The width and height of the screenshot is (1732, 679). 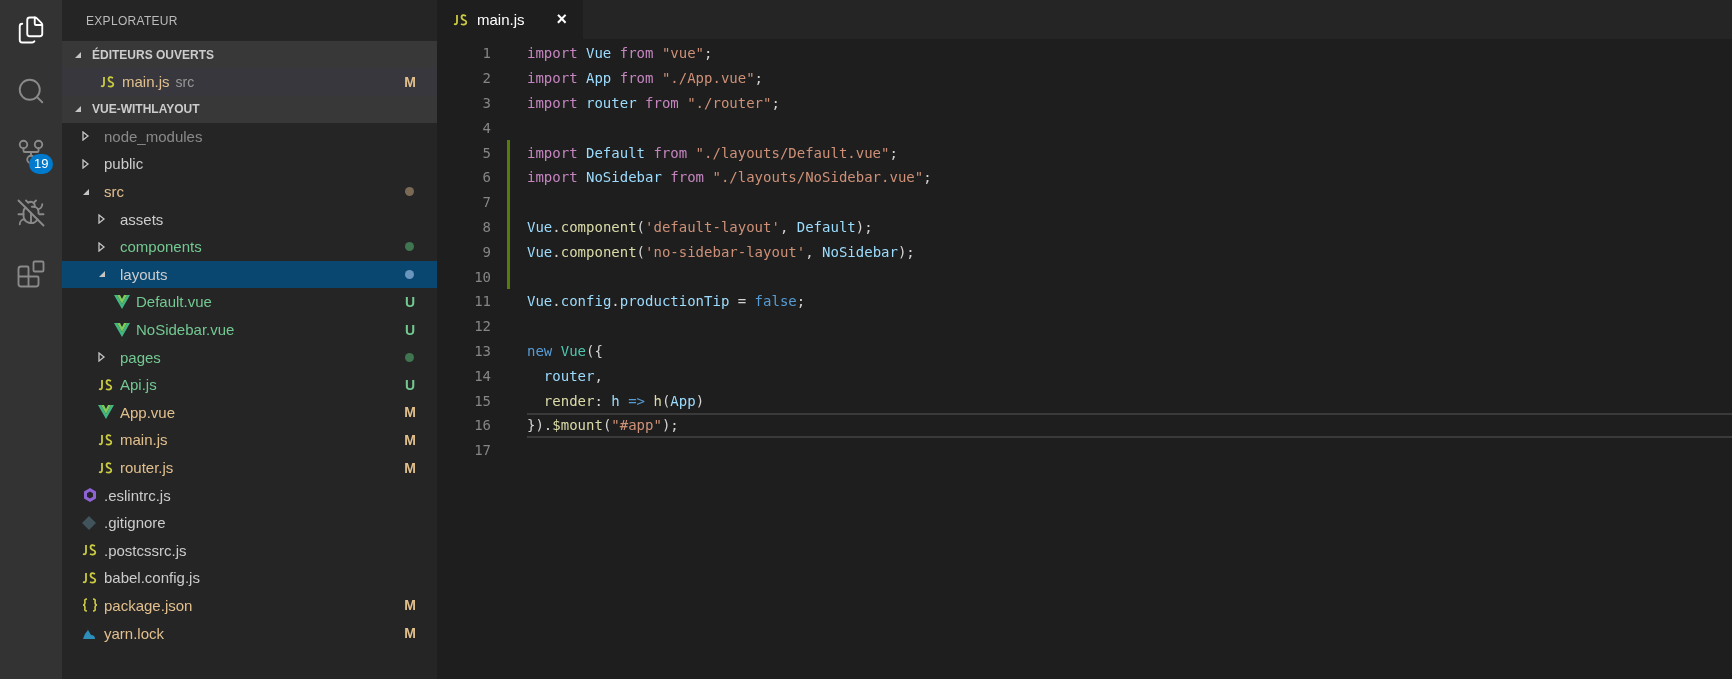 What do you see at coordinates (31, 213) in the screenshot?
I see `crossed-bug-icon` at bounding box center [31, 213].